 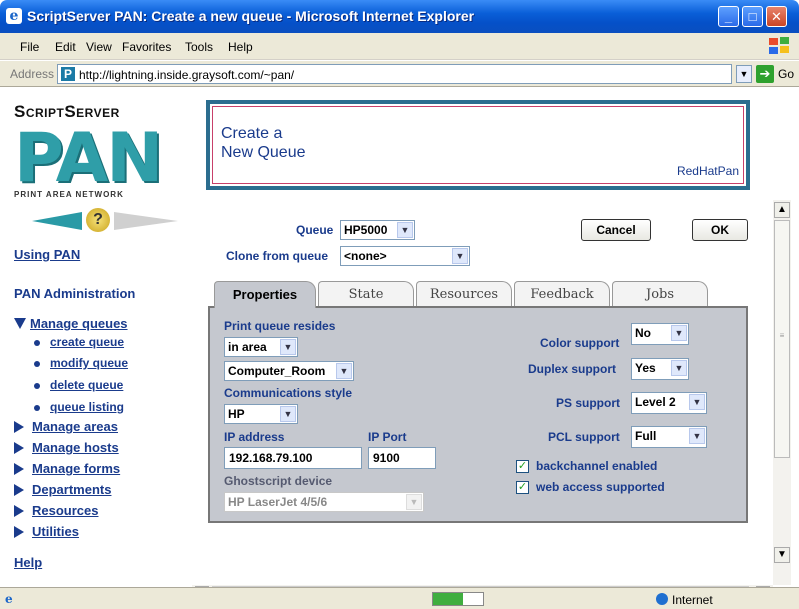 I want to click on gs-select: HP LaserJet 4/5/6 ▼, so click(x=324, y=502).